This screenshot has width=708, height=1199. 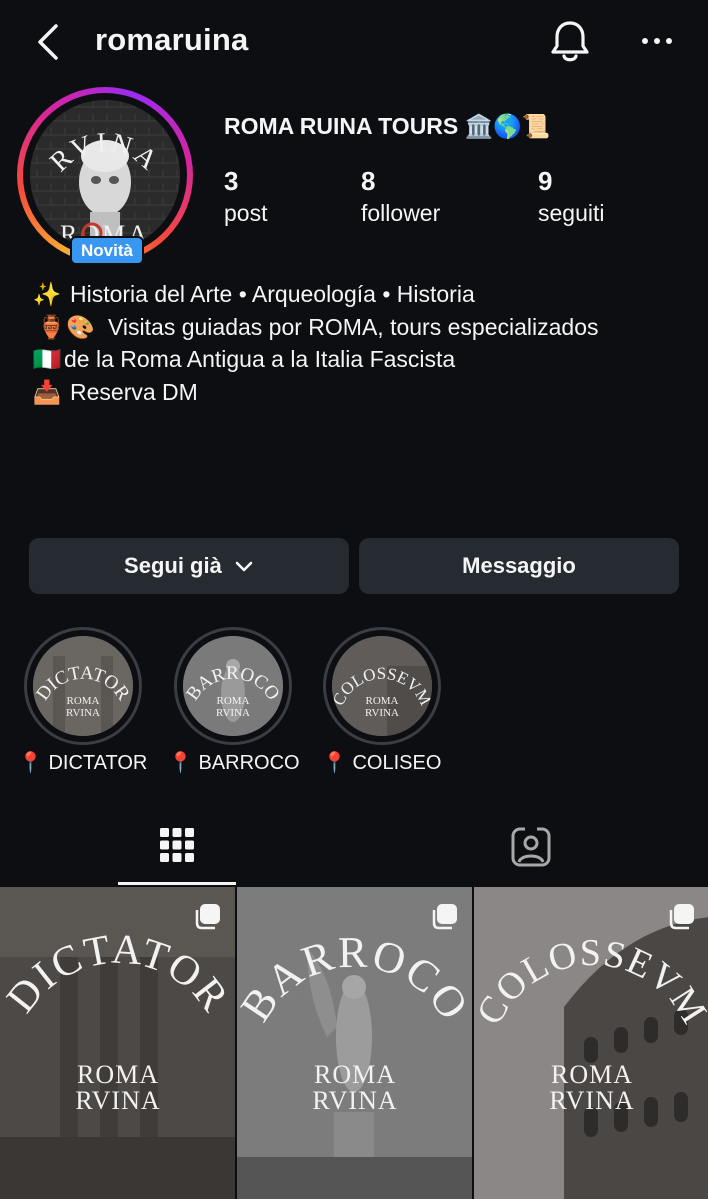 I want to click on stat-followers-value: 8, so click(x=368, y=181).